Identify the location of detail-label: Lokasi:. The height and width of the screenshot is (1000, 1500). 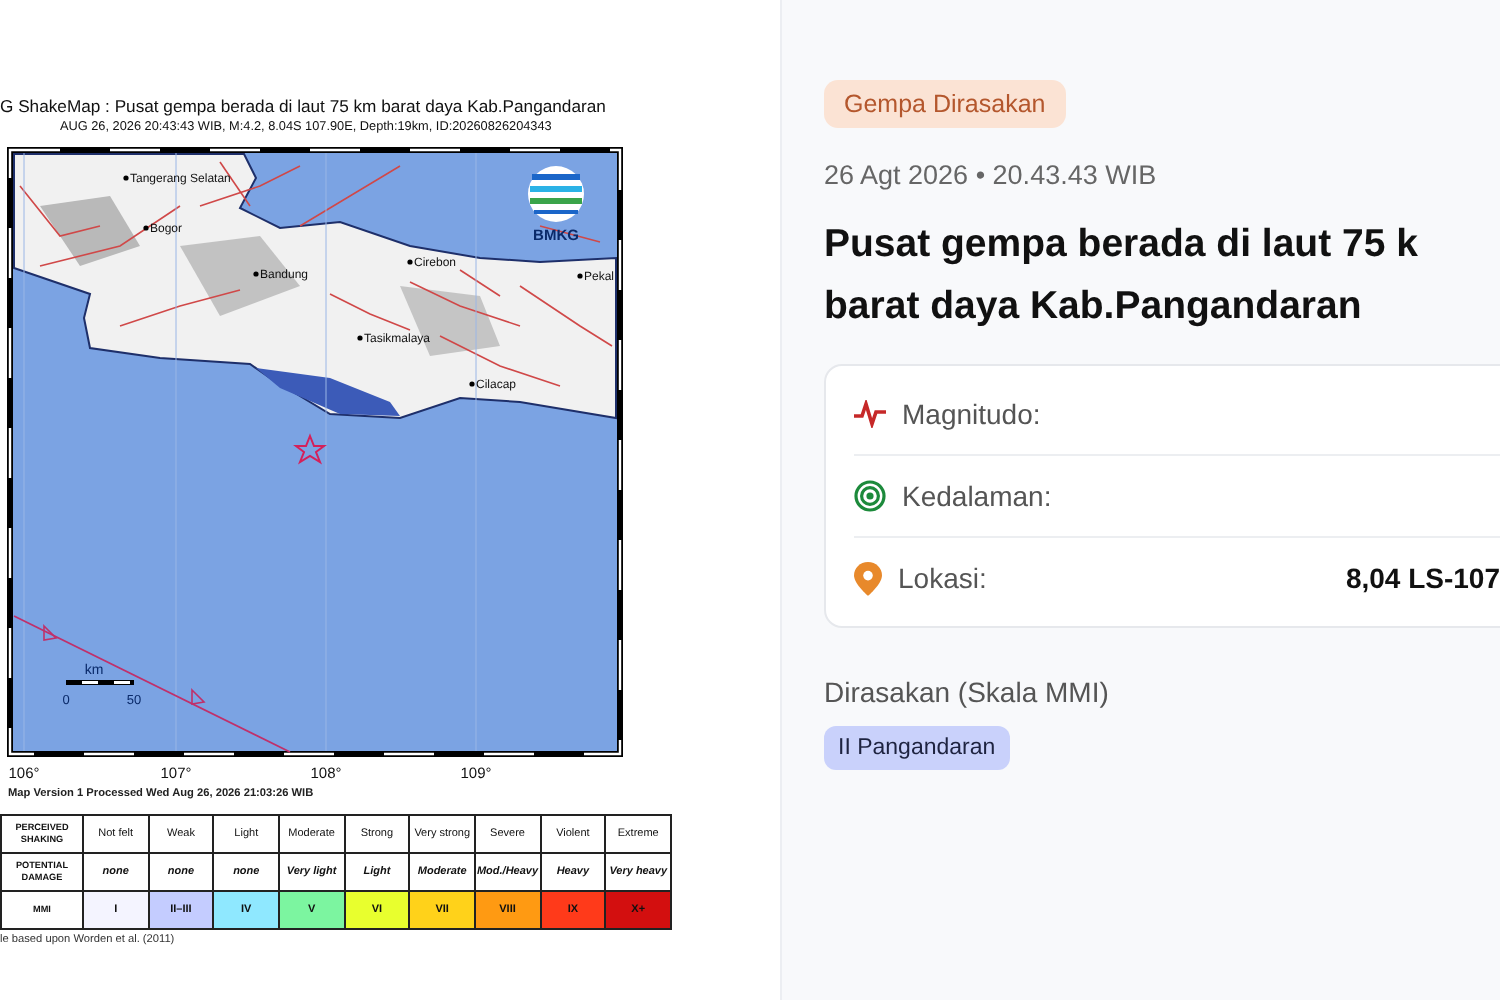
(943, 578).